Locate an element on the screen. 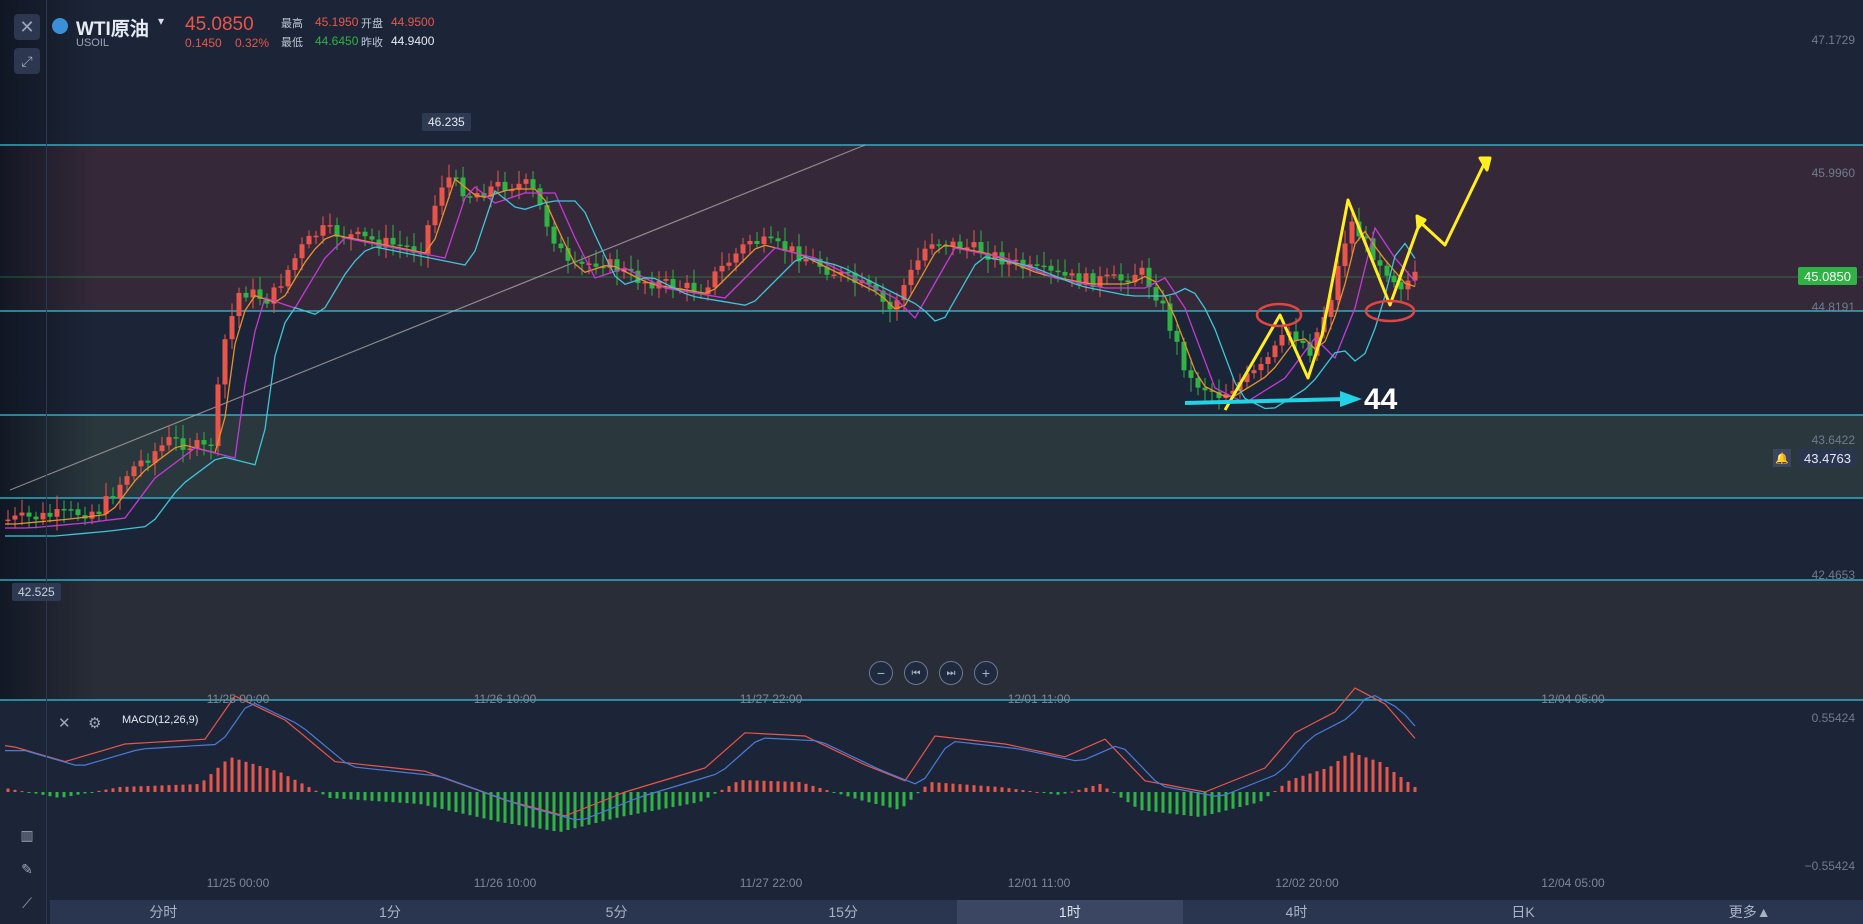  period-tab-more: 更多▲ is located at coordinates (1749, 912).